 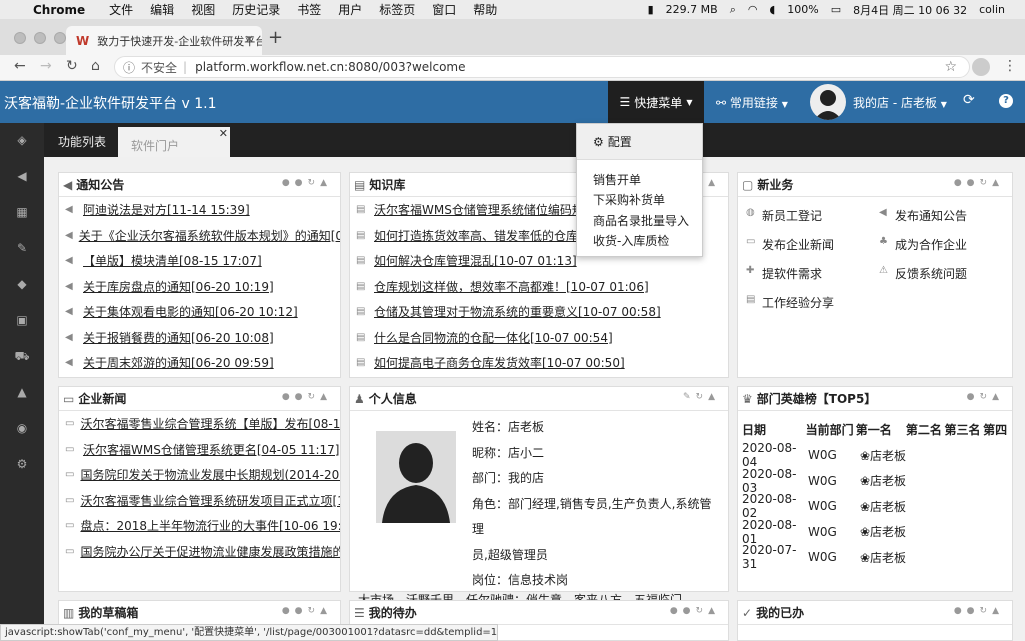 I want to click on menu-tab: 标签页, so click(x=397, y=9).